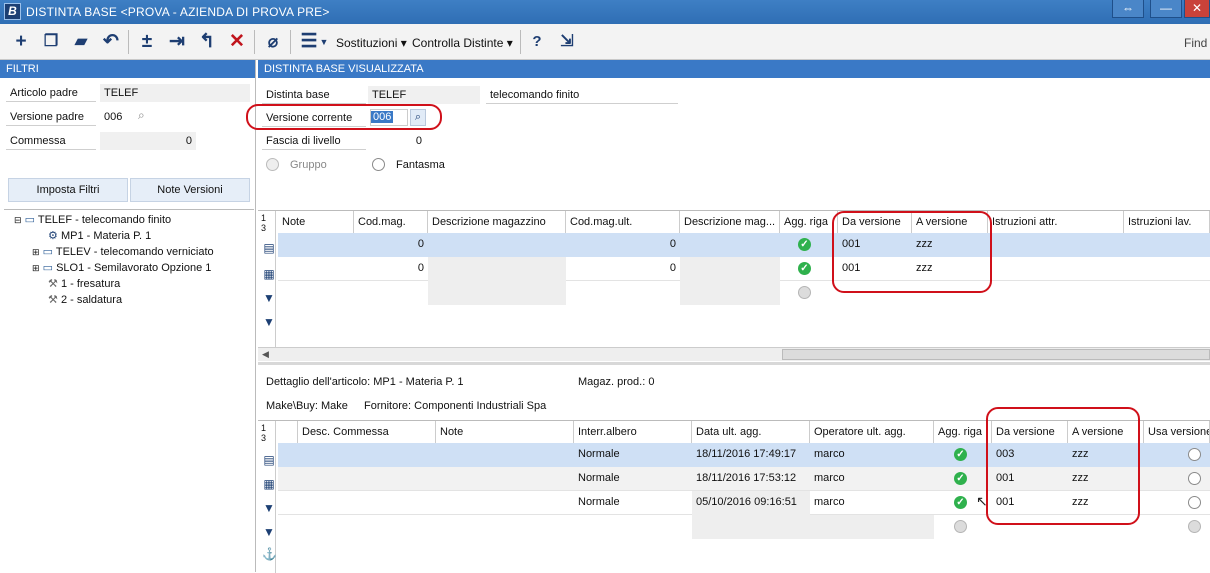  Describe the element at coordinates (872, 432) in the screenshot. I see `col-header: Operatore ult. agg.` at that location.